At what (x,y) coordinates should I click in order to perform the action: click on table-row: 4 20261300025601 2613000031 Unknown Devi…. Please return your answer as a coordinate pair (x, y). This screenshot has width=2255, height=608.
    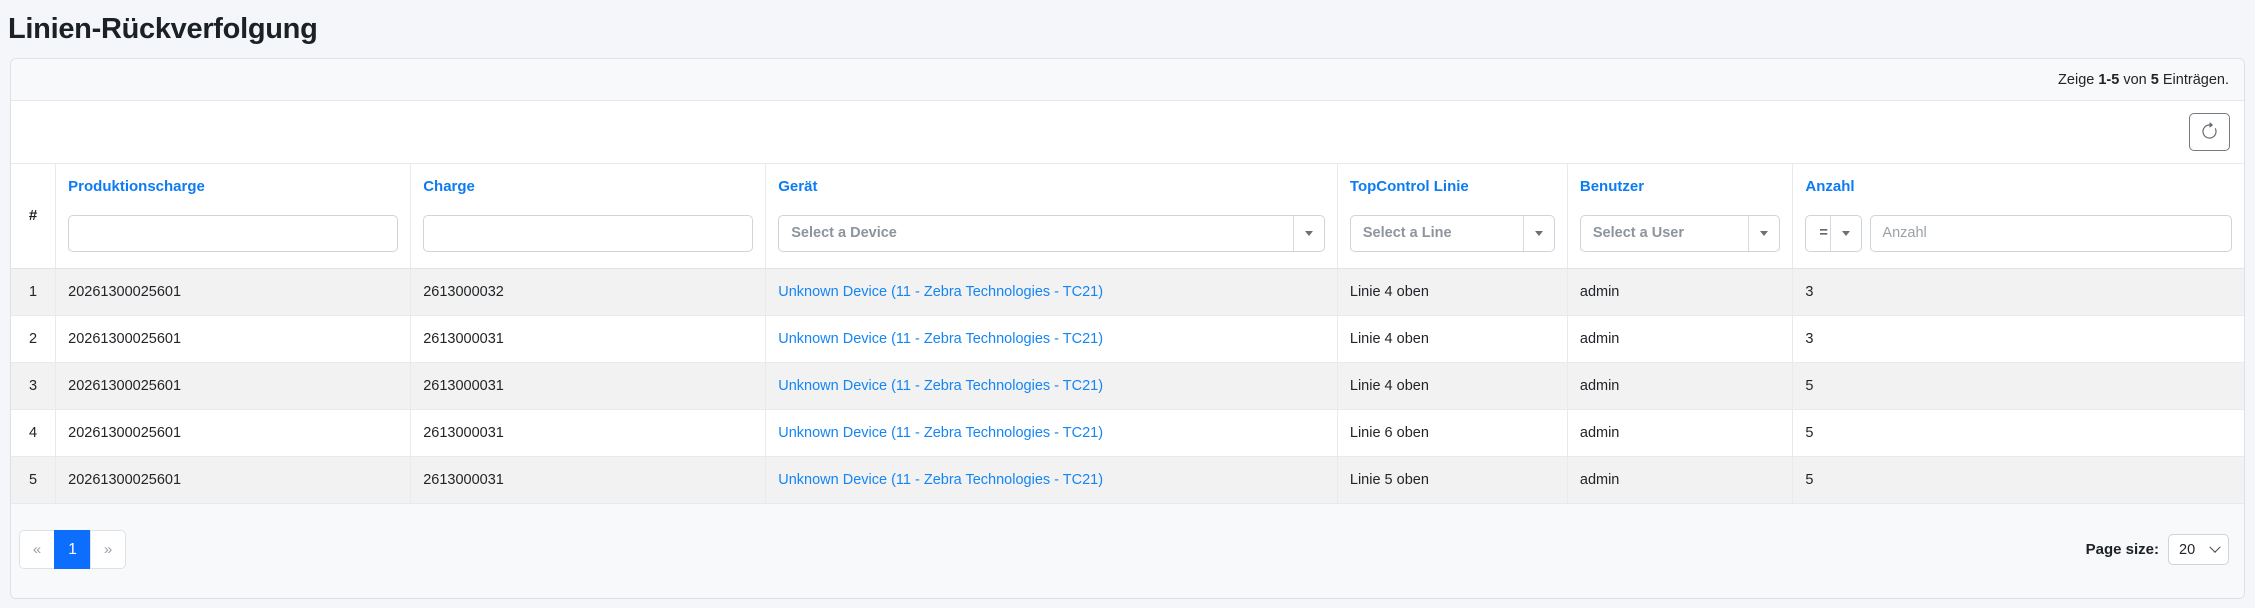
    Looking at the image, I should click on (1127, 432).